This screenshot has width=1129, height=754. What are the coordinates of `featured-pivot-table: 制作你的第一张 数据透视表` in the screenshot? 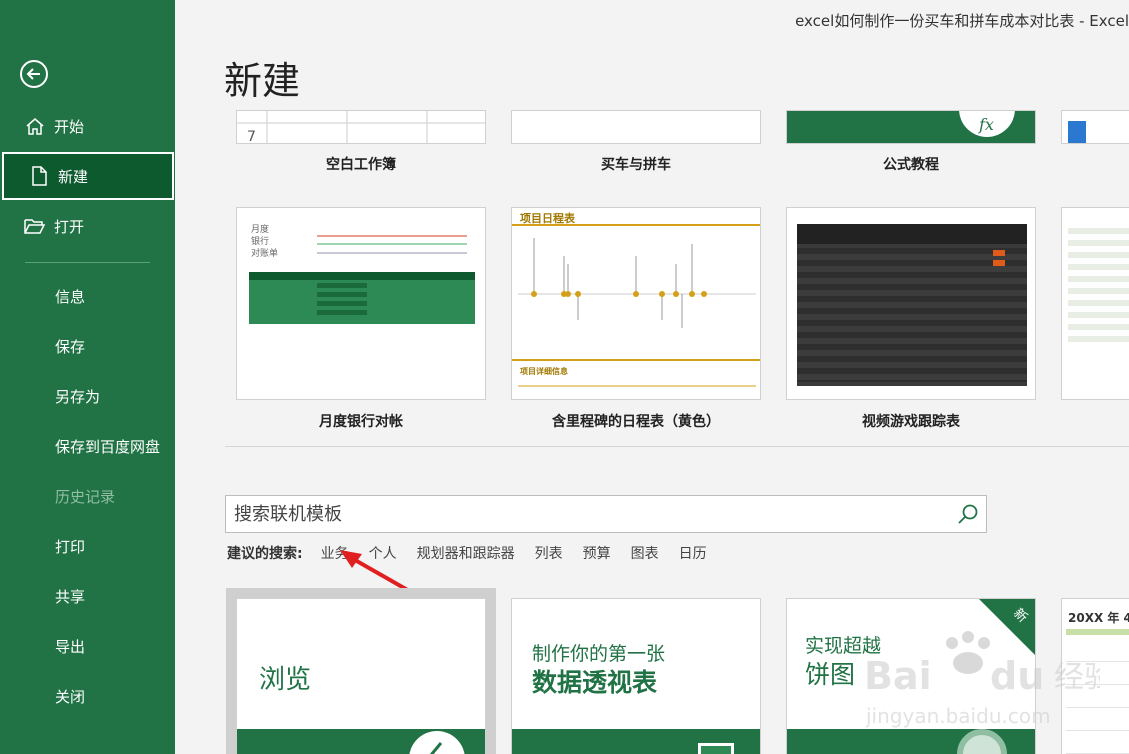 It's located at (636, 676).